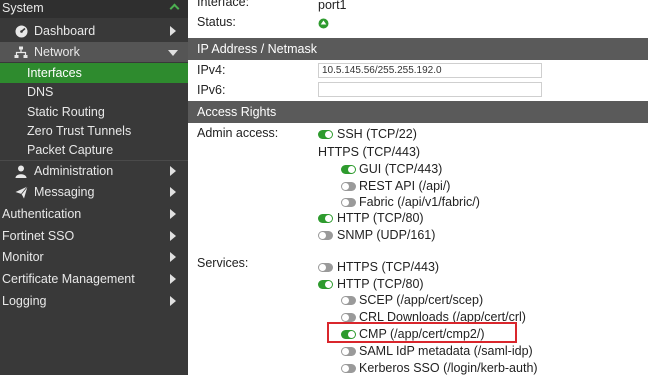  Describe the element at coordinates (325, 267) in the screenshot. I see `https-service-toggle` at that location.